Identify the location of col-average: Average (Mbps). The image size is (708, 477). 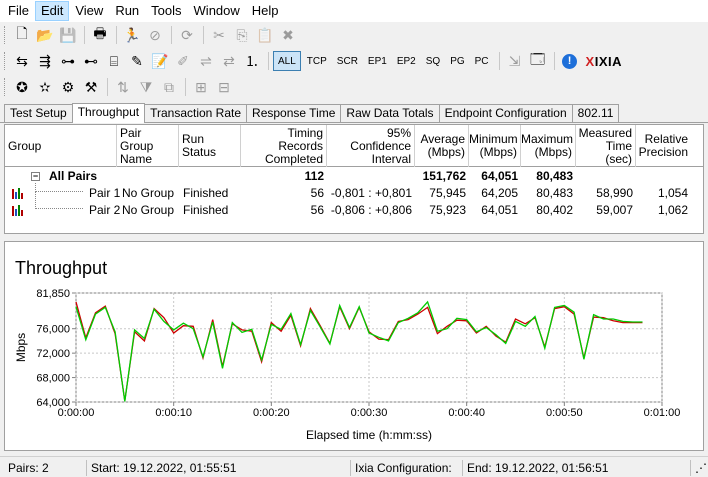
(442, 146).